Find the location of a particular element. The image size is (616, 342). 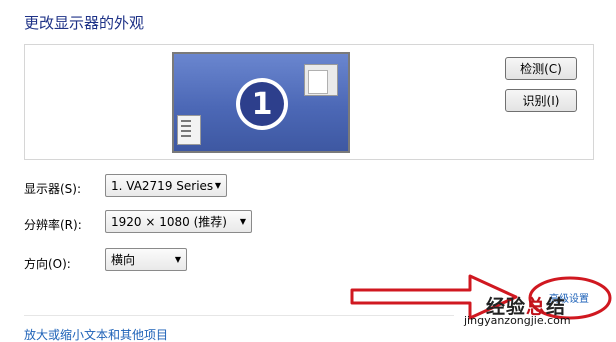

display-label: 显示器(S): is located at coordinates (53, 189).